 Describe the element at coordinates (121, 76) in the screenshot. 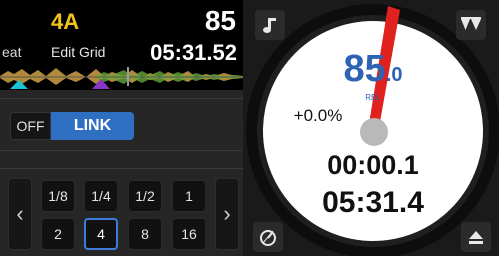

I see `waveform-overview` at that location.